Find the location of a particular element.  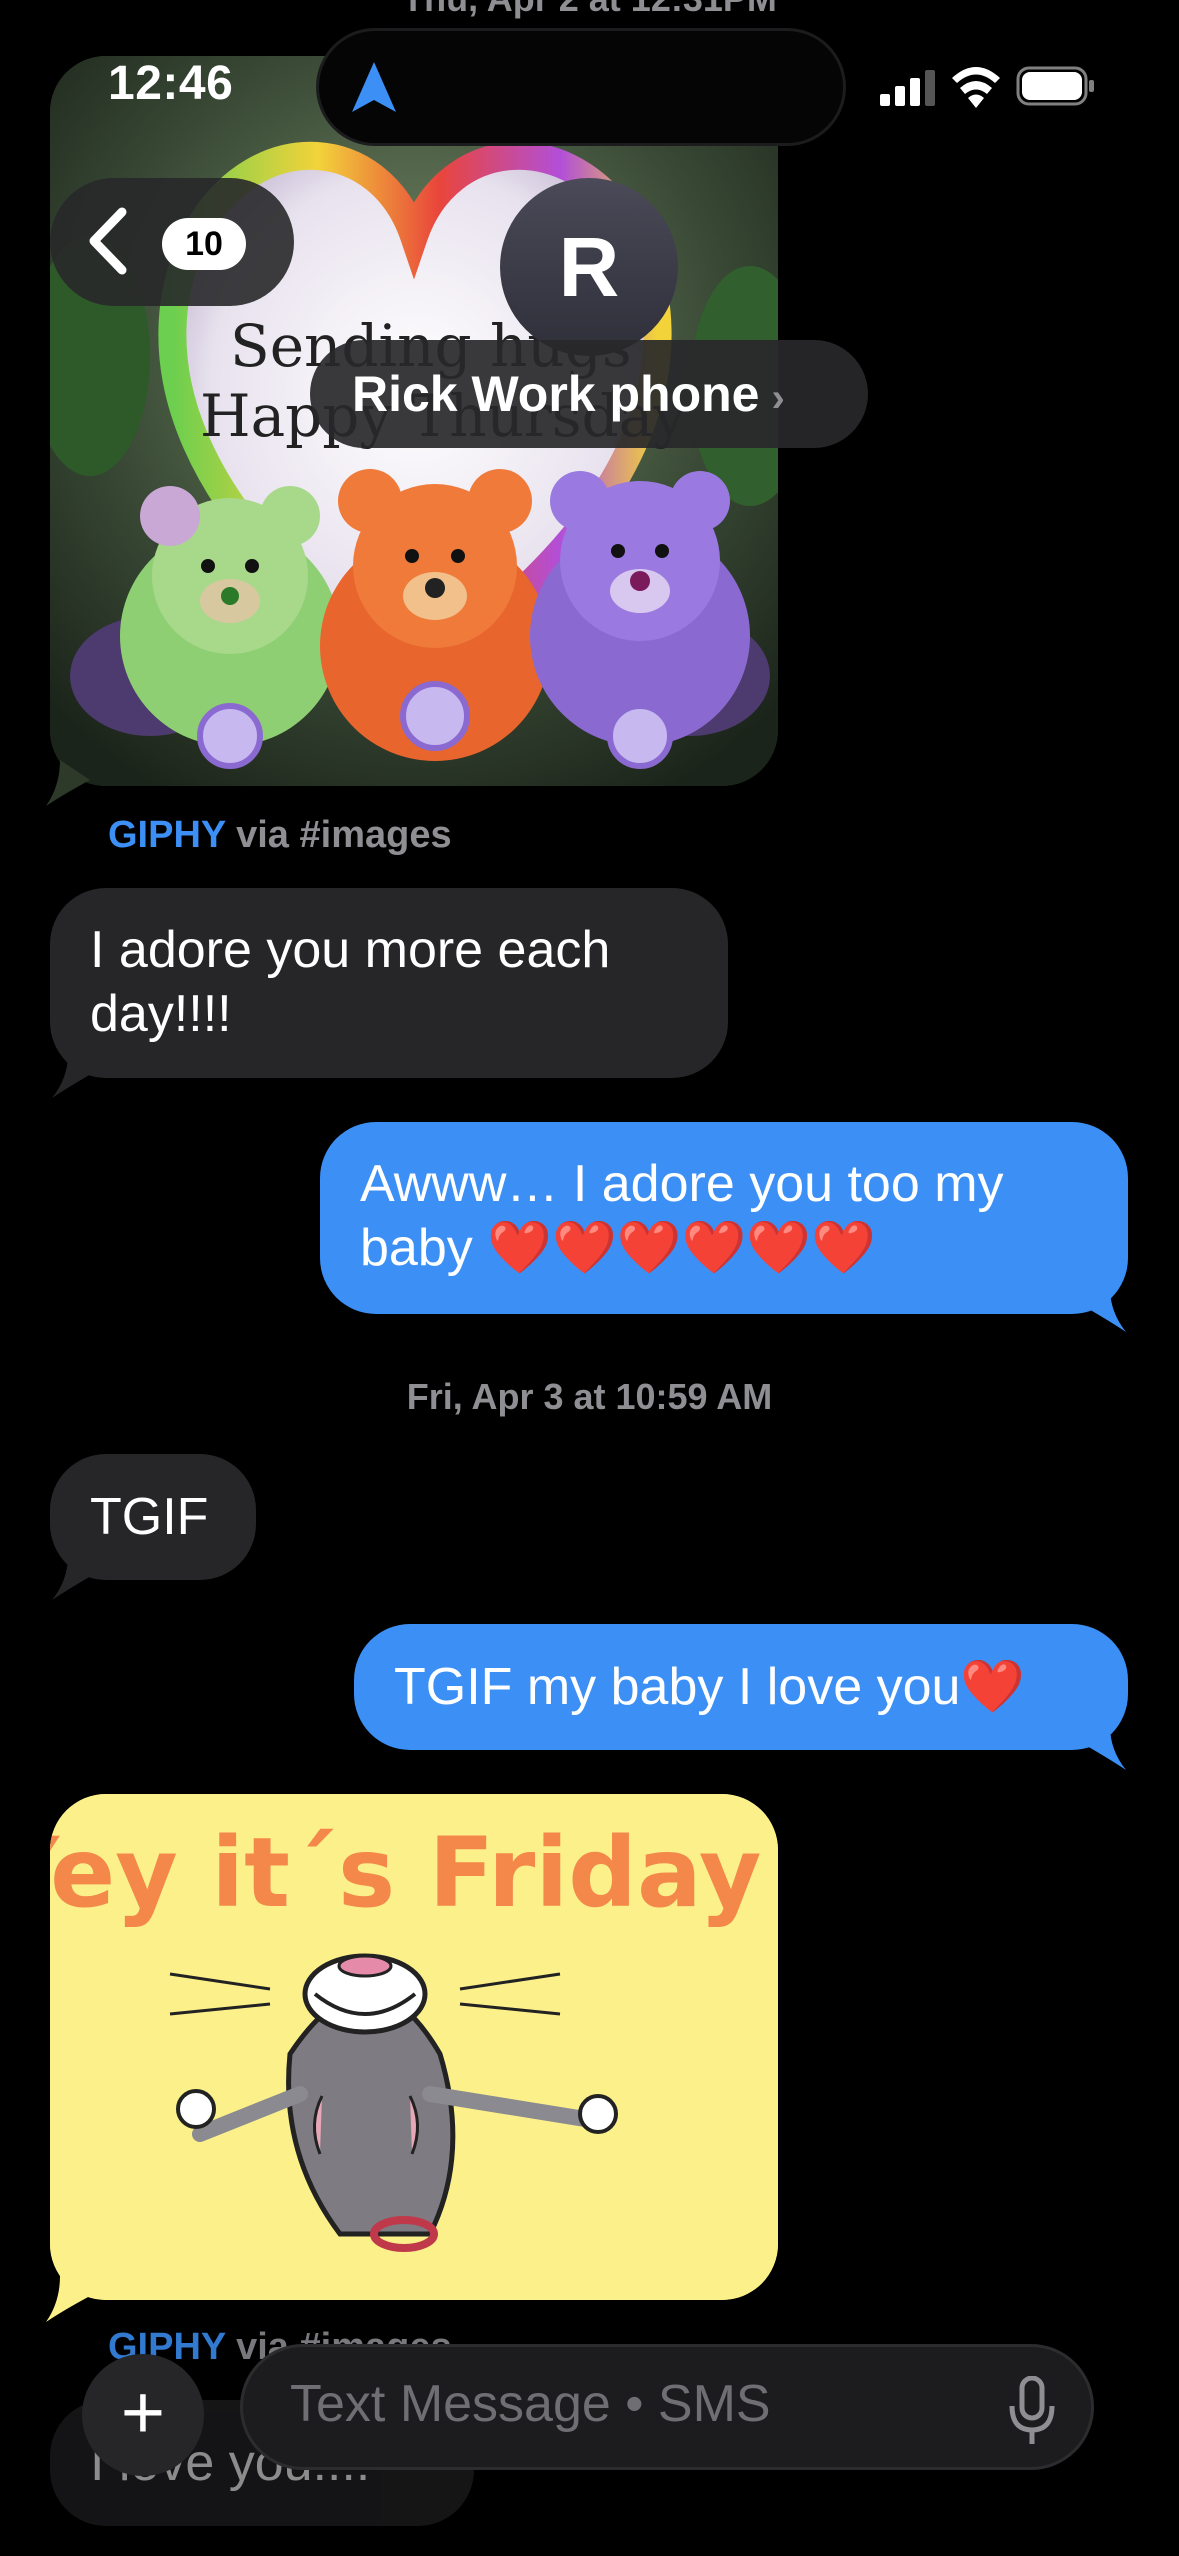

incoming-message: I adore you more each day!!!! is located at coordinates (389, 983).